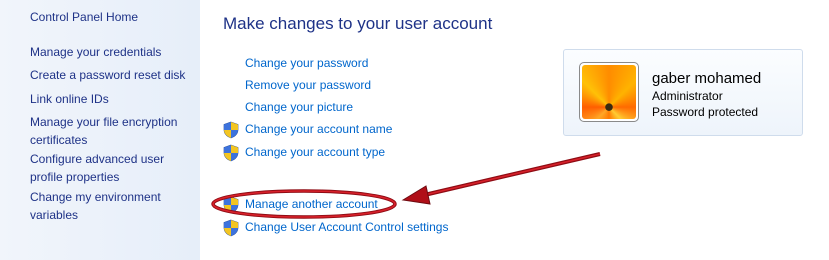 The width and height of the screenshot is (829, 260). What do you see at coordinates (707, 78) in the screenshot?
I see `account-name: gaber mohamed` at bounding box center [707, 78].